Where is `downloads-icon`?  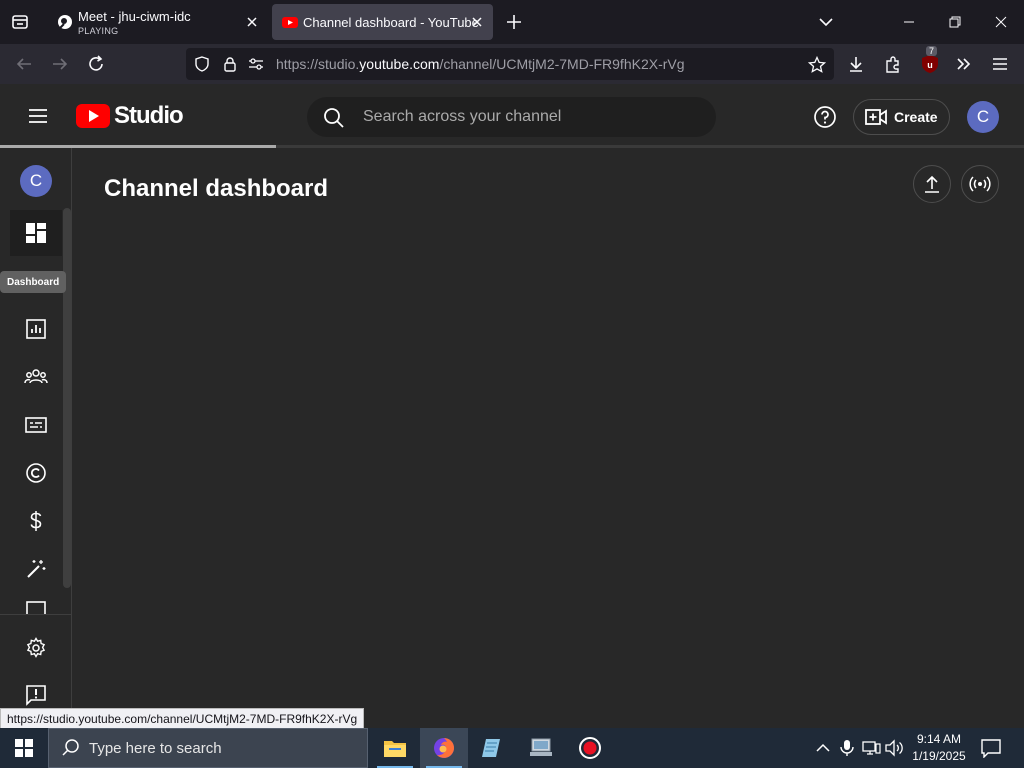 downloads-icon is located at coordinates (856, 64).